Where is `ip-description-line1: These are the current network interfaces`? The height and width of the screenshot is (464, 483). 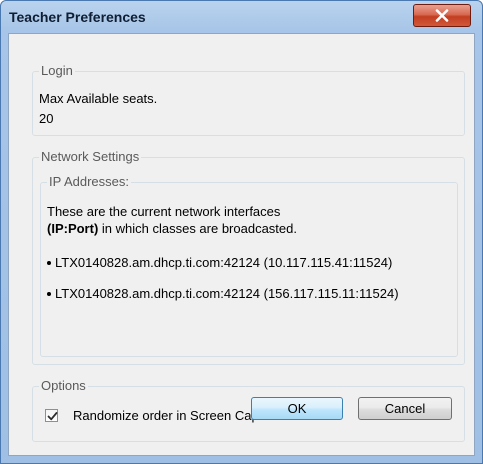 ip-description-line1: These are the current network interfaces is located at coordinates (164, 211).